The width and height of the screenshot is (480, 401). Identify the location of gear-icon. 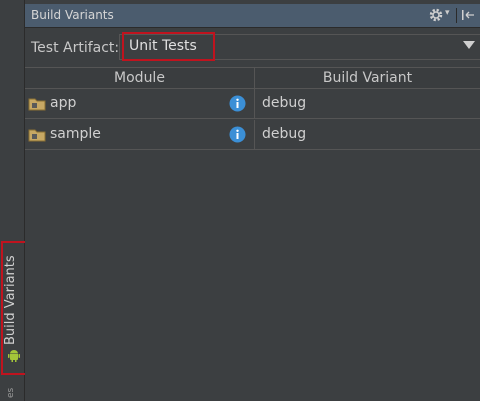
(436, 15).